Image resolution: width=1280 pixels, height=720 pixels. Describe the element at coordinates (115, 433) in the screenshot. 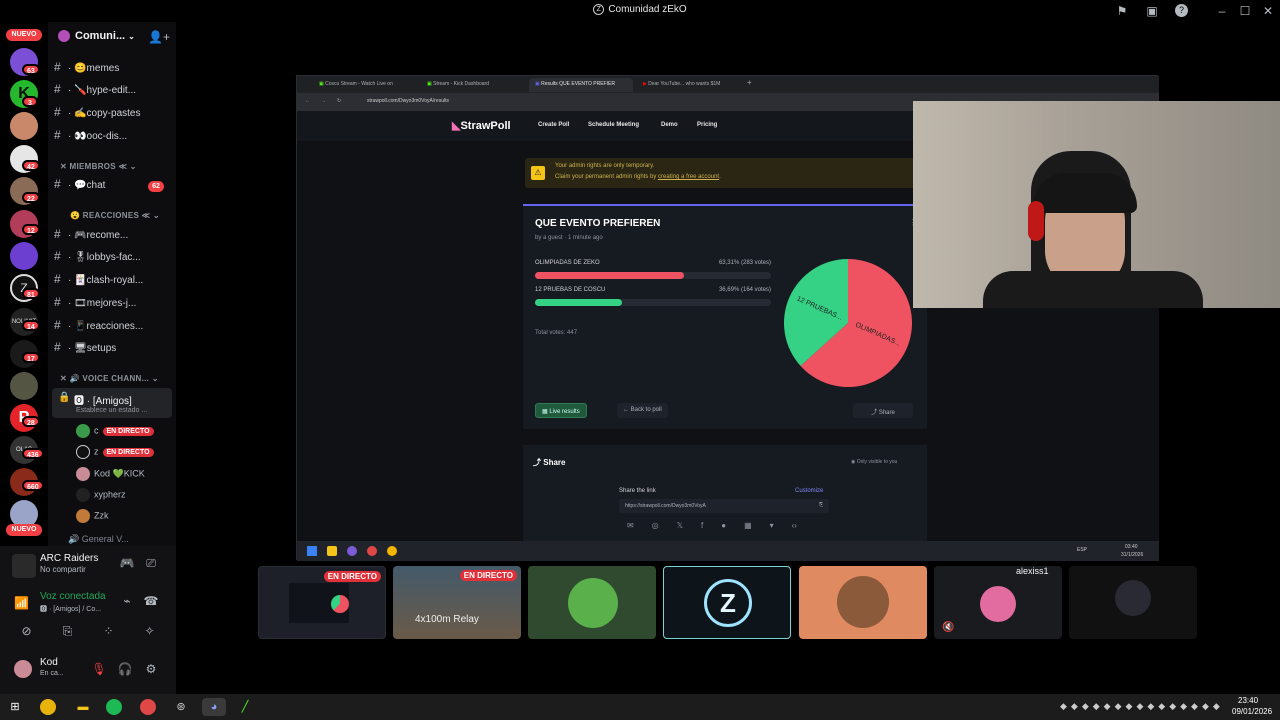

I see `voice-user: c EN DIRECTO` at that location.